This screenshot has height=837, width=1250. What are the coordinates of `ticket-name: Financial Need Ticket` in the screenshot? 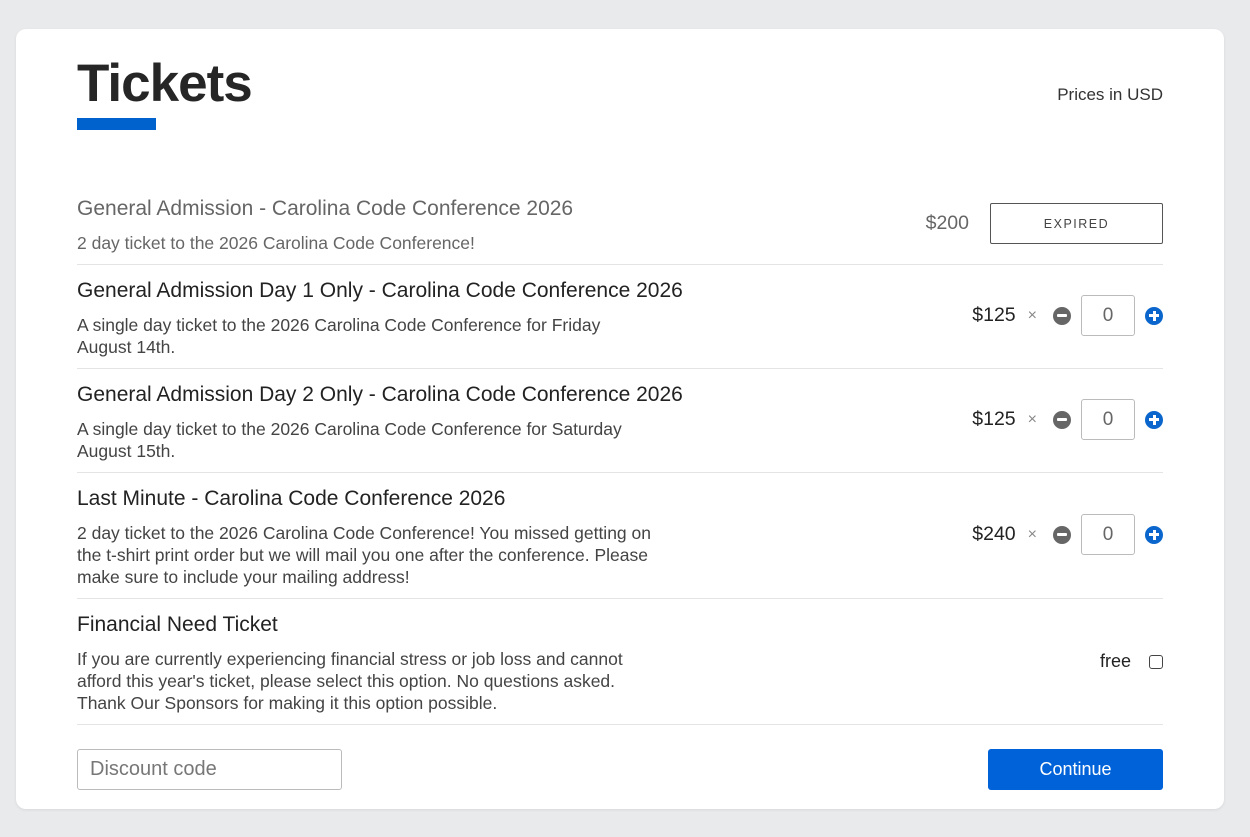 It's located at (177, 624).